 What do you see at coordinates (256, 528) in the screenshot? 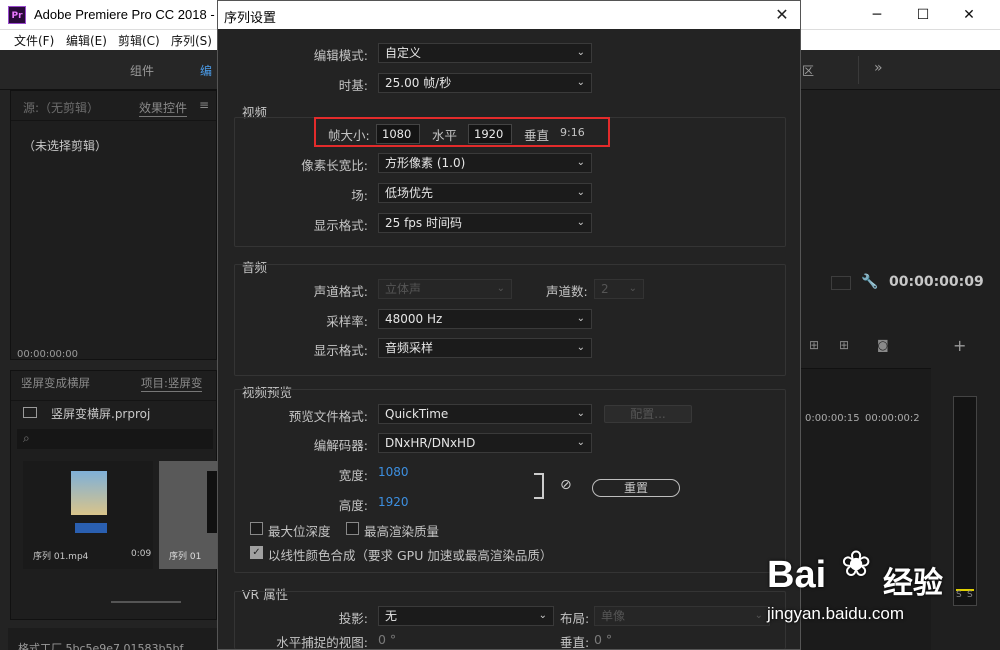
I see `max-bit-depth-checkbox` at bounding box center [256, 528].